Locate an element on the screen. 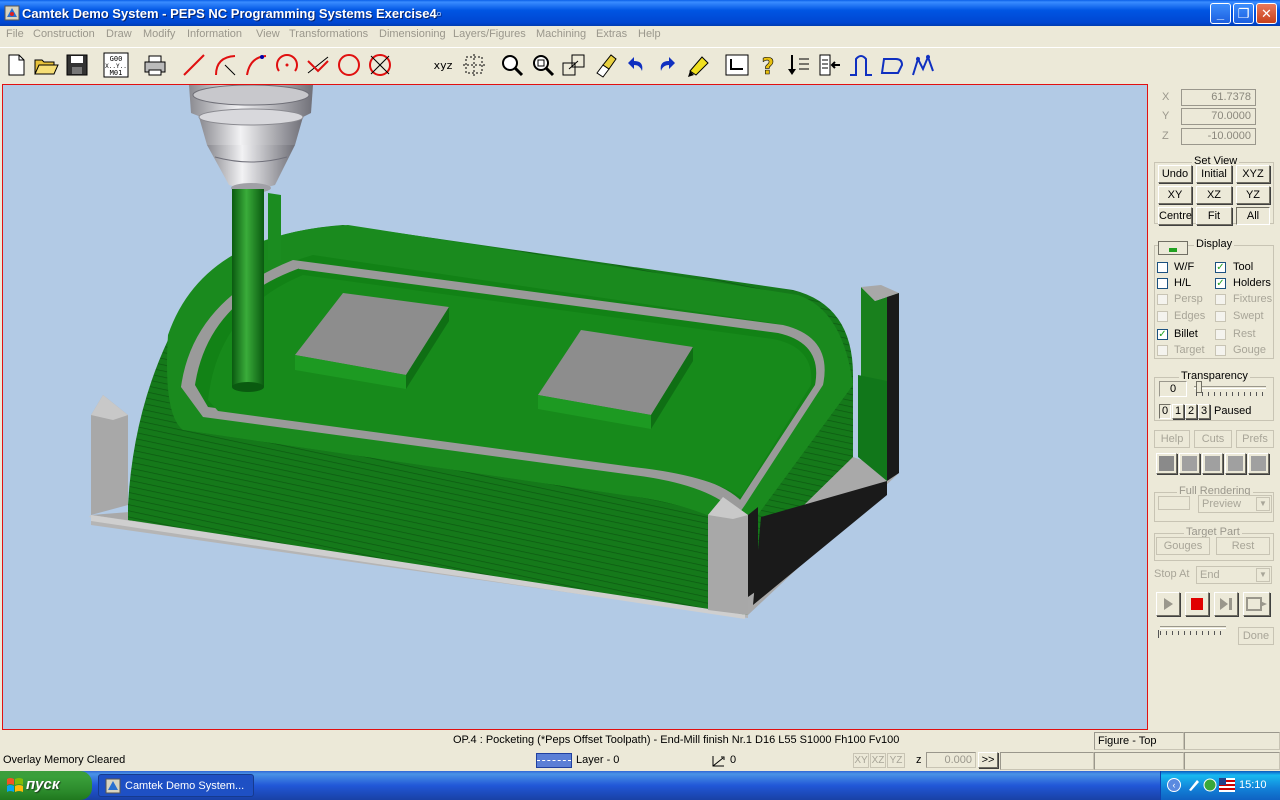  zoom-all-button is located at coordinates (574, 65).